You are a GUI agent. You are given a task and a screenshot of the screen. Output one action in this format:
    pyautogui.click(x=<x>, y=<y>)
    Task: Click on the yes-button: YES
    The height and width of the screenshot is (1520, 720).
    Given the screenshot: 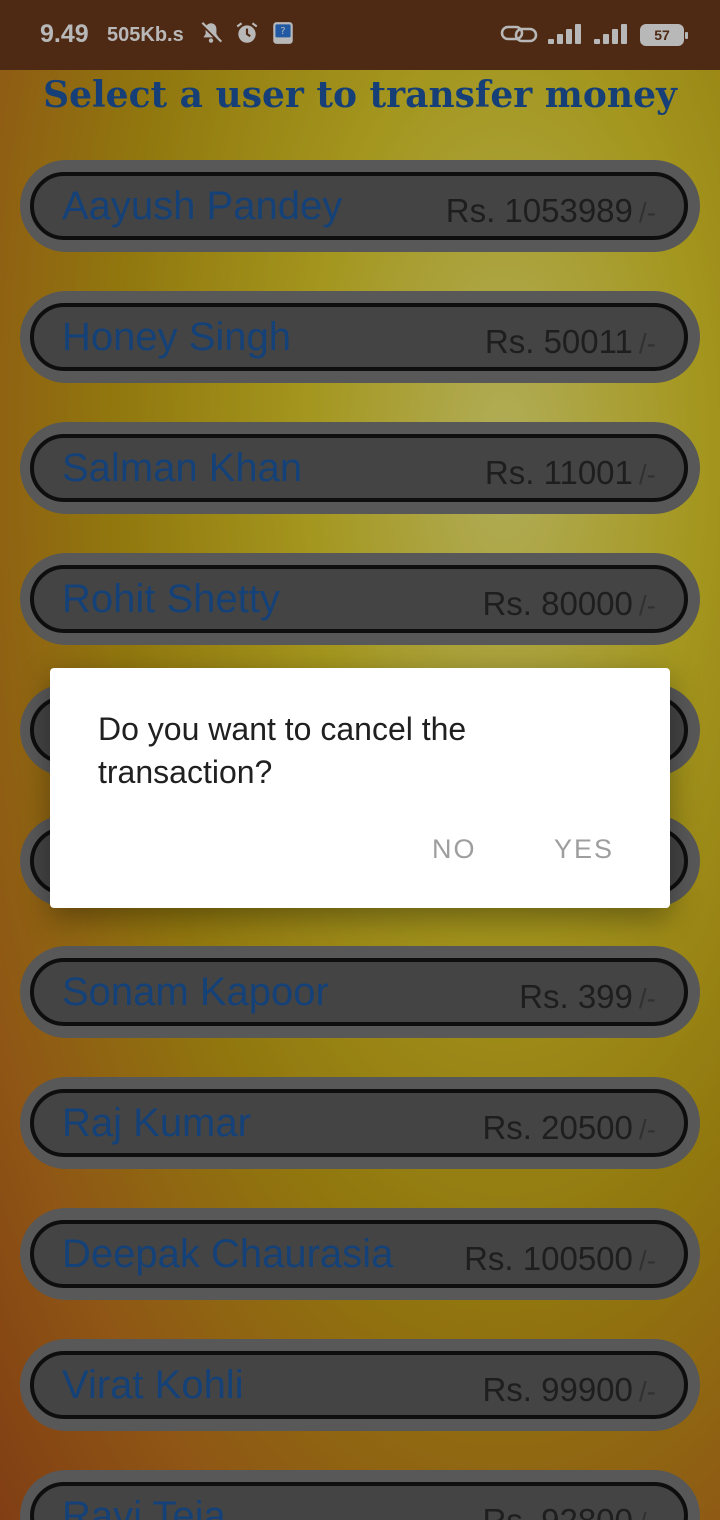 What is the action you would take?
    pyautogui.click(x=584, y=849)
    